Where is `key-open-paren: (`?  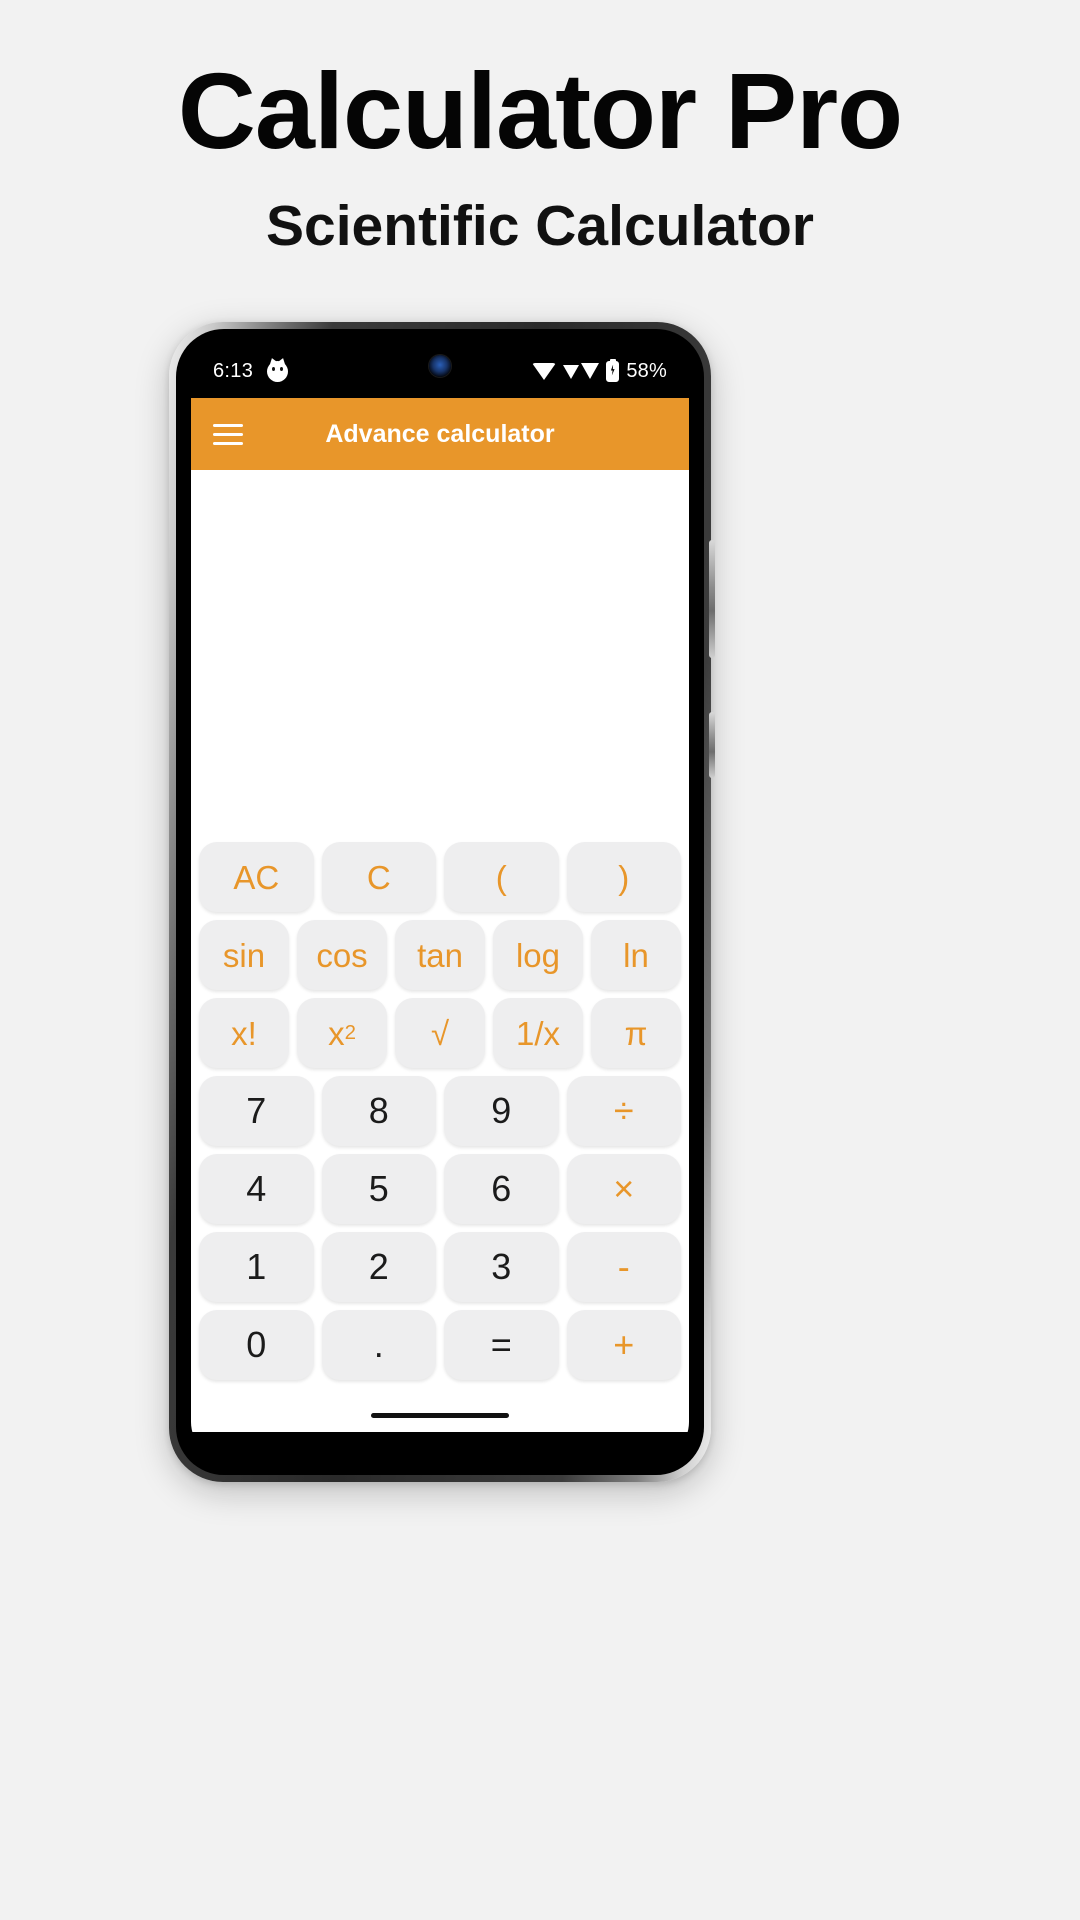
key-open-paren: ( is located at coordinates (501, 877).